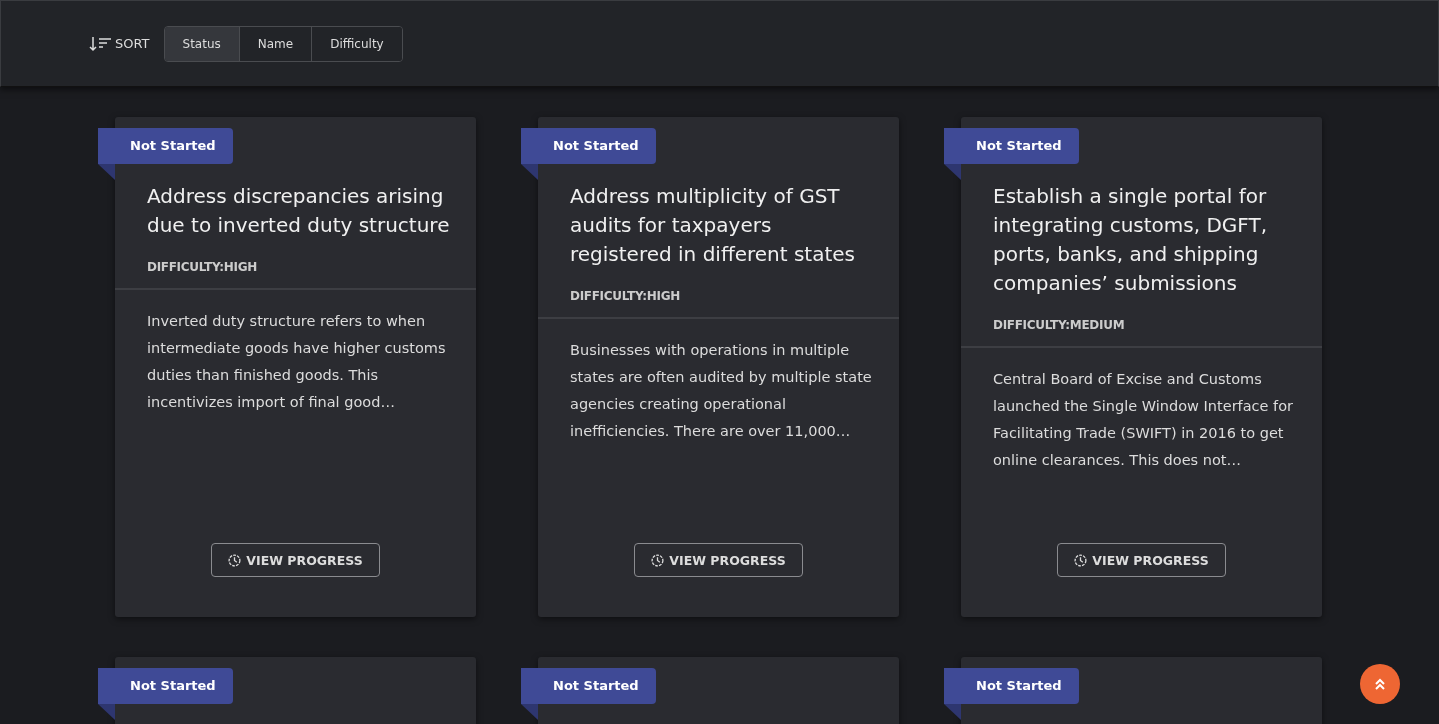  I want to click on sort-tab: Status, so click(201, 43).